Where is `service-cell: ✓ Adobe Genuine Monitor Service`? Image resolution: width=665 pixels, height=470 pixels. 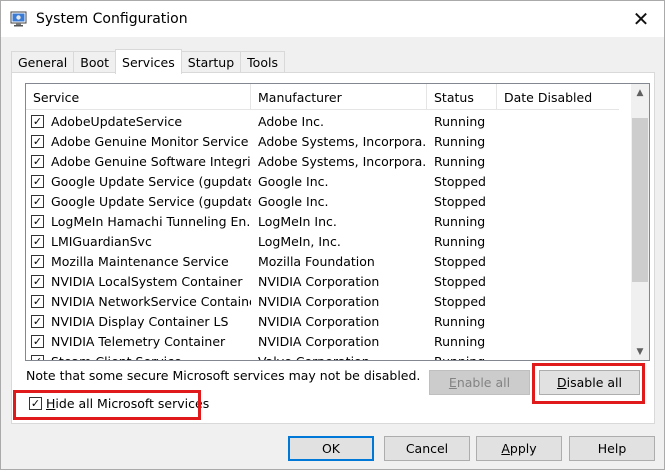
service-cell: ✓ Adobe Genuine Monitor Service is located at coordinates (138, 141).